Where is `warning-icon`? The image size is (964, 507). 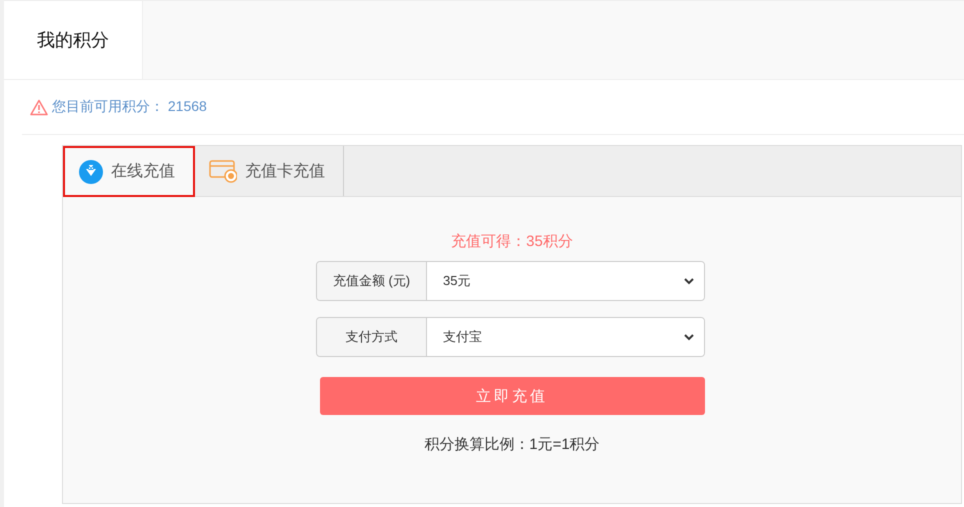
warning-icon is located at coordinates (39, 107).